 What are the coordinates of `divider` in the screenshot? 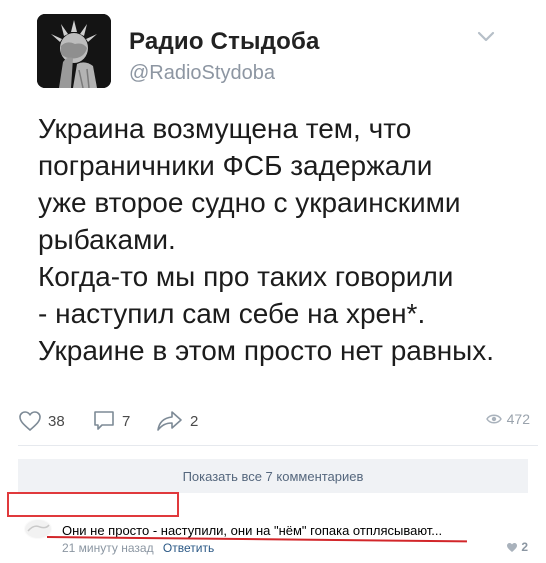 It's located at (278, 445).